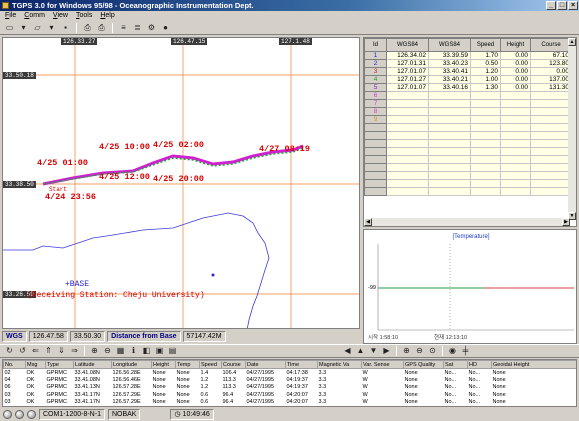 The width and height of the screenshot is (579, 421). I want to click on table-cell: 127.01.31, so click(407, 63).